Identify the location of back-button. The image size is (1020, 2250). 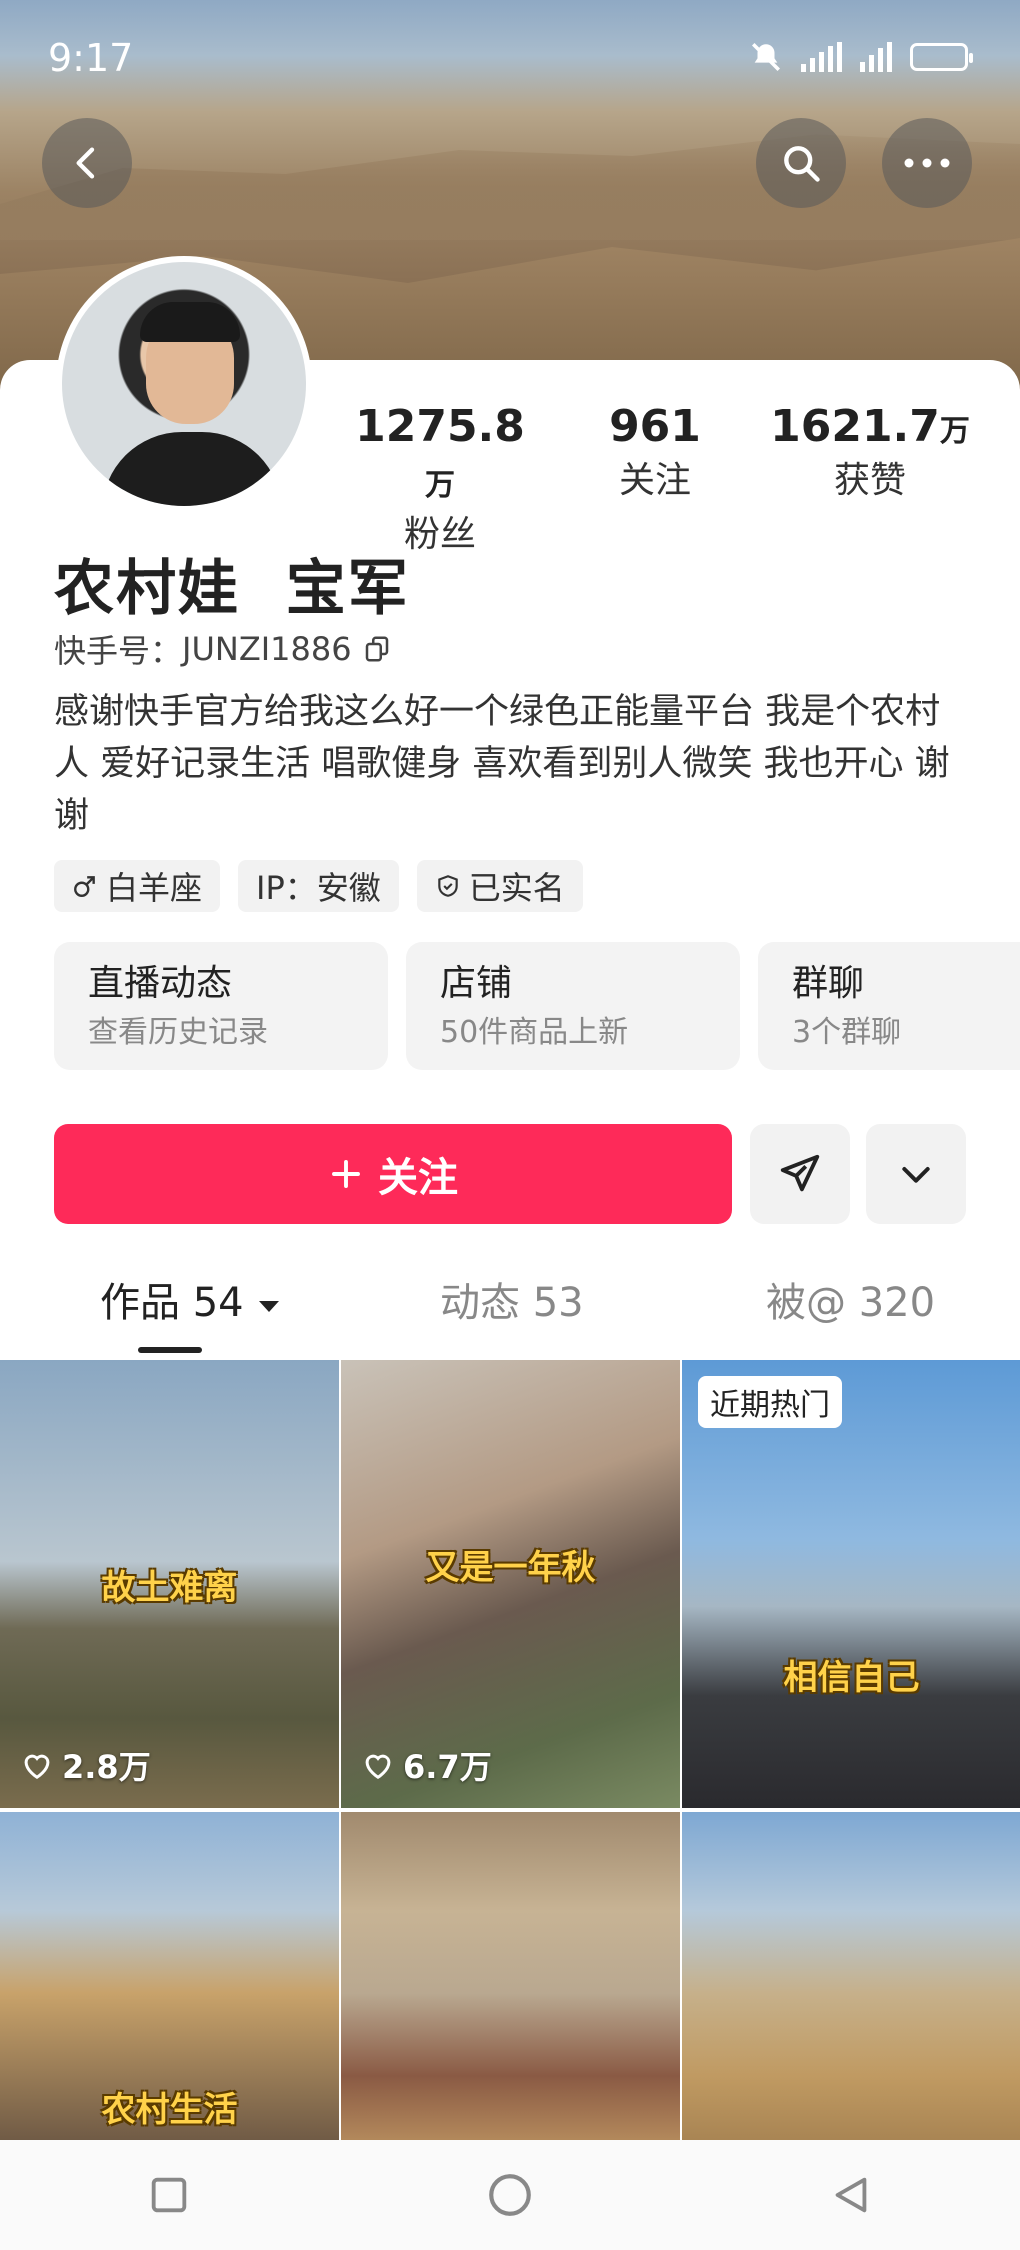
(87, 163).